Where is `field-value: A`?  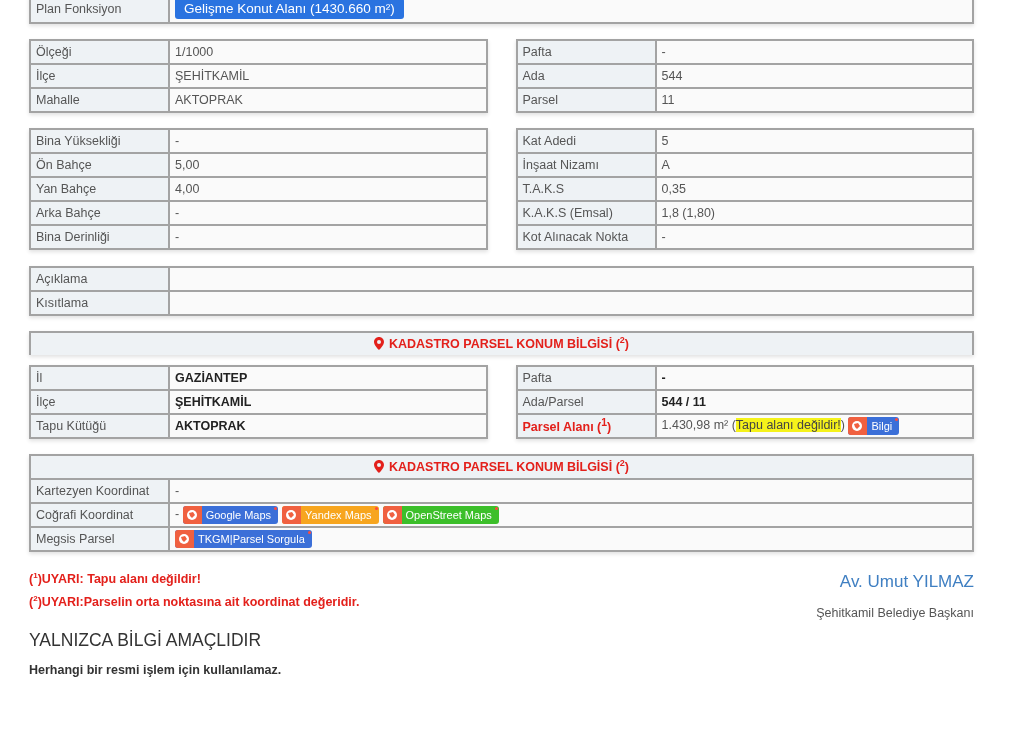
field-value: A is located at coordinates (814, 165).